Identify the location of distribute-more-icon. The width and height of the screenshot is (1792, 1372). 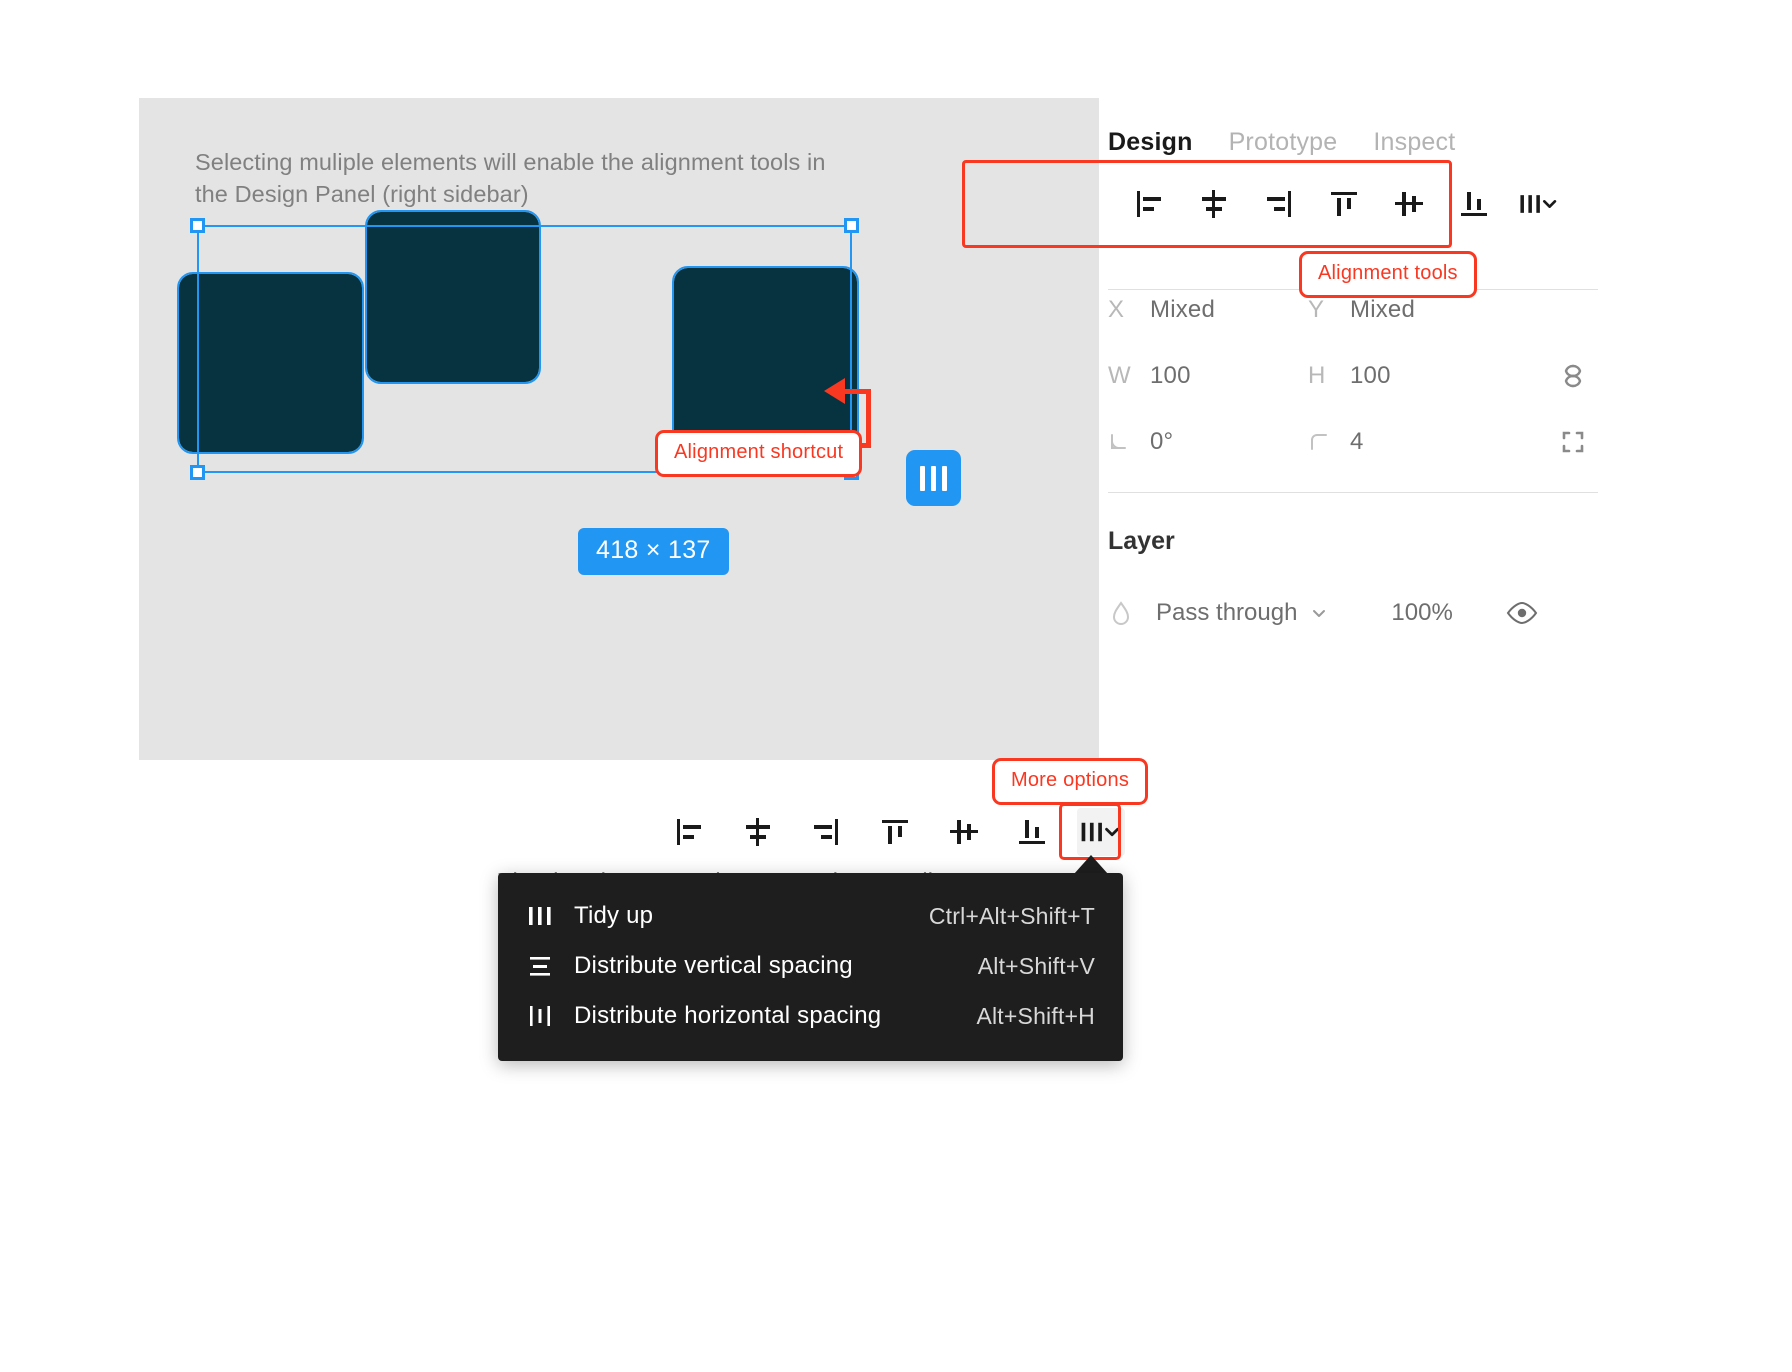
(1539, 204).